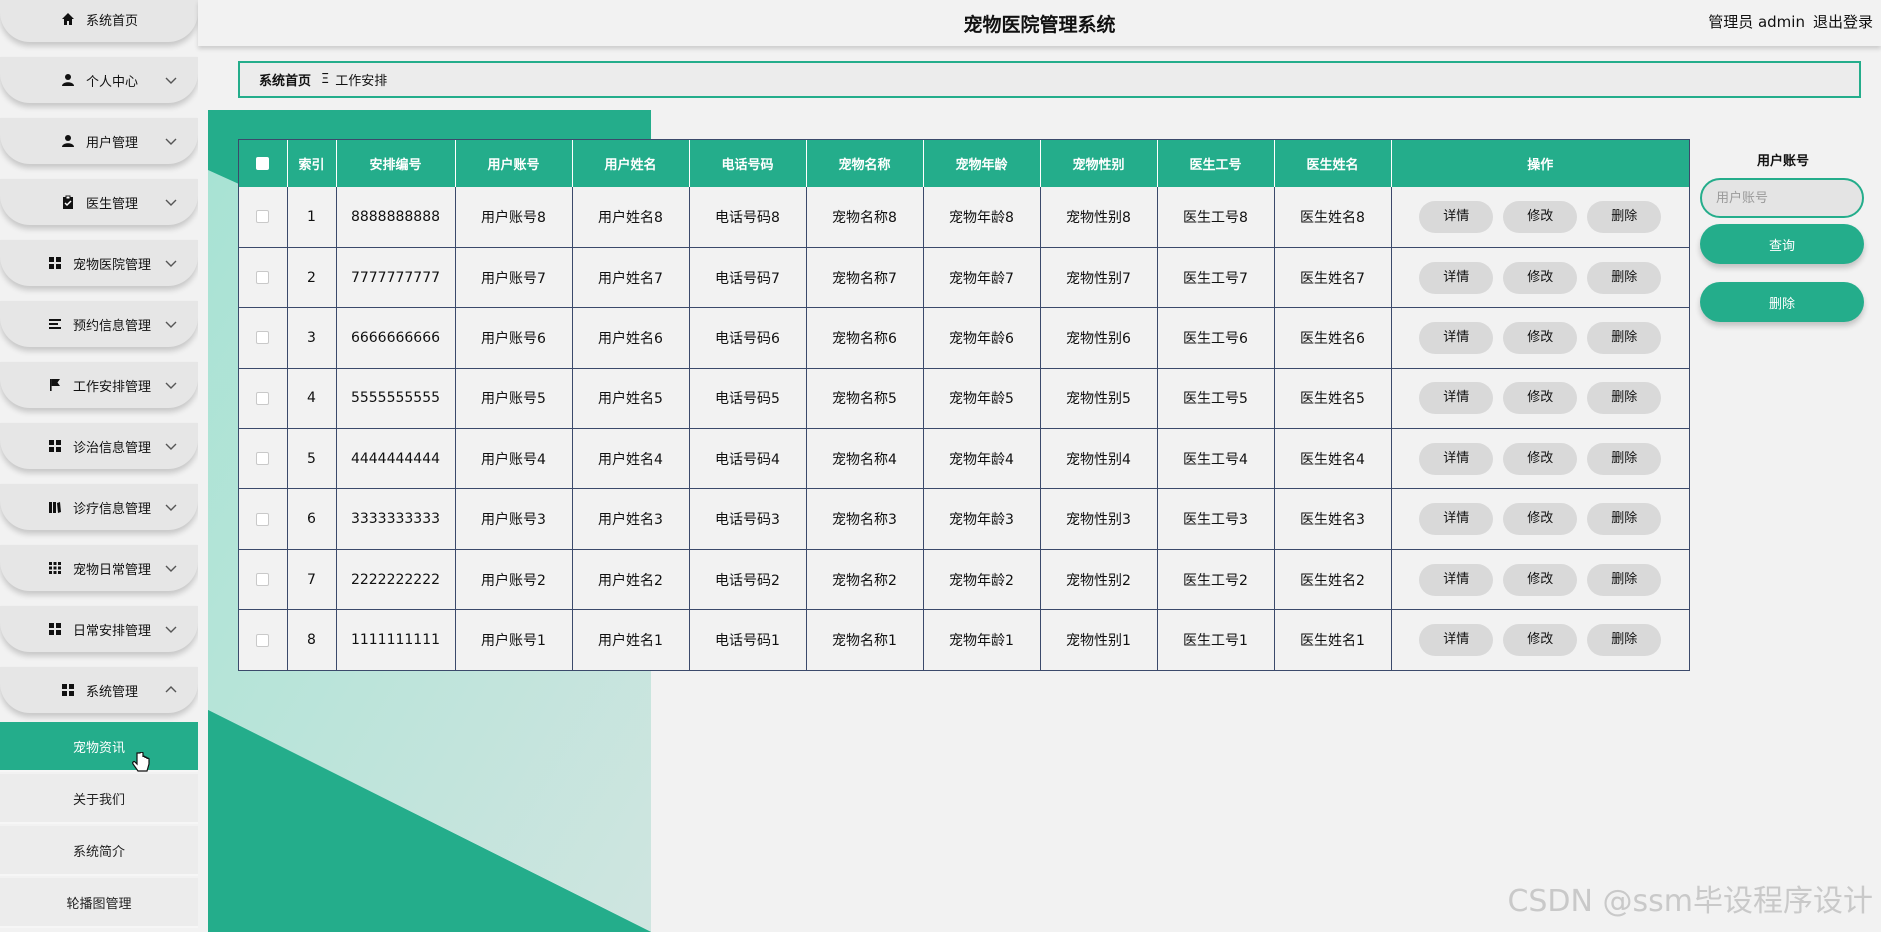  I want to click on sidebar-subitem: 系统简介, so click(99, 851).